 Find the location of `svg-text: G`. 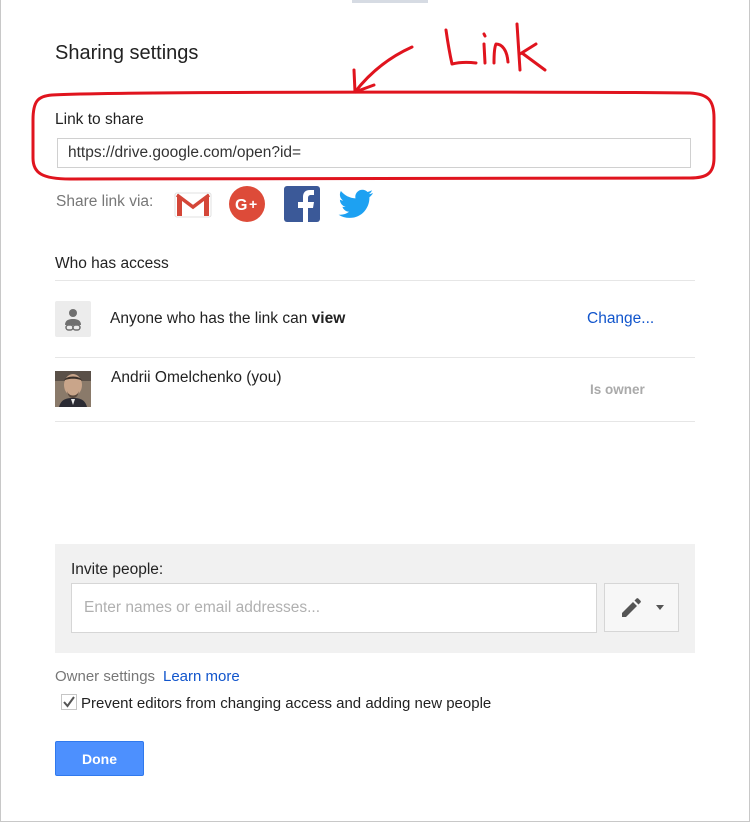

svg-text: G is located at coordinates (241, 205).